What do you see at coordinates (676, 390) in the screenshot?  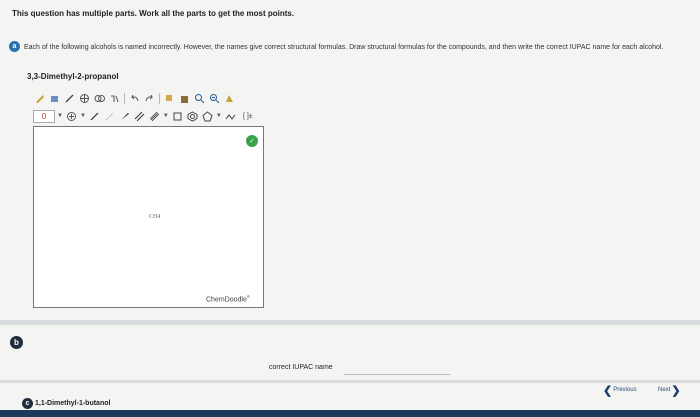 I see `chevron-right-icon: ❯` at bounding box center [676, 390].